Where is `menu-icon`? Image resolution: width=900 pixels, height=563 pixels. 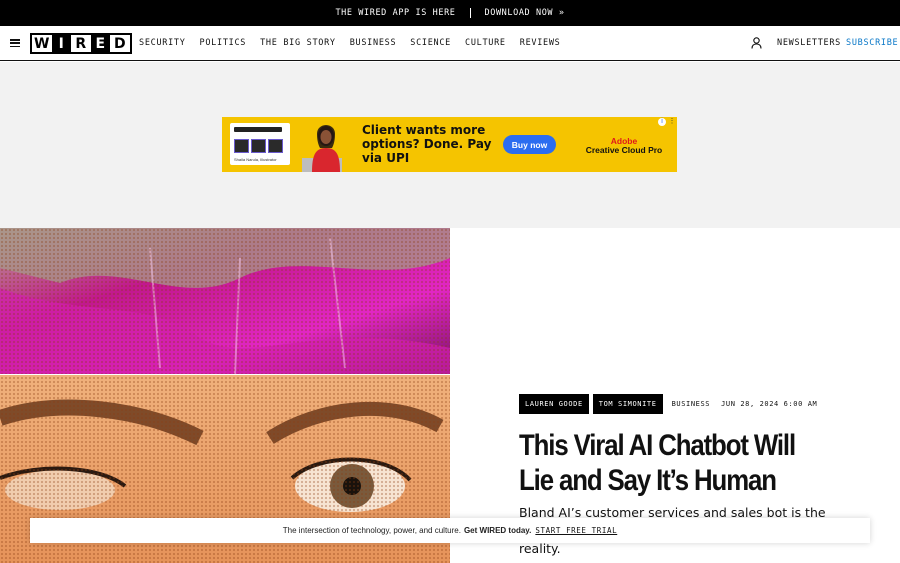 menu-icon is located at coordinates (15, 43).